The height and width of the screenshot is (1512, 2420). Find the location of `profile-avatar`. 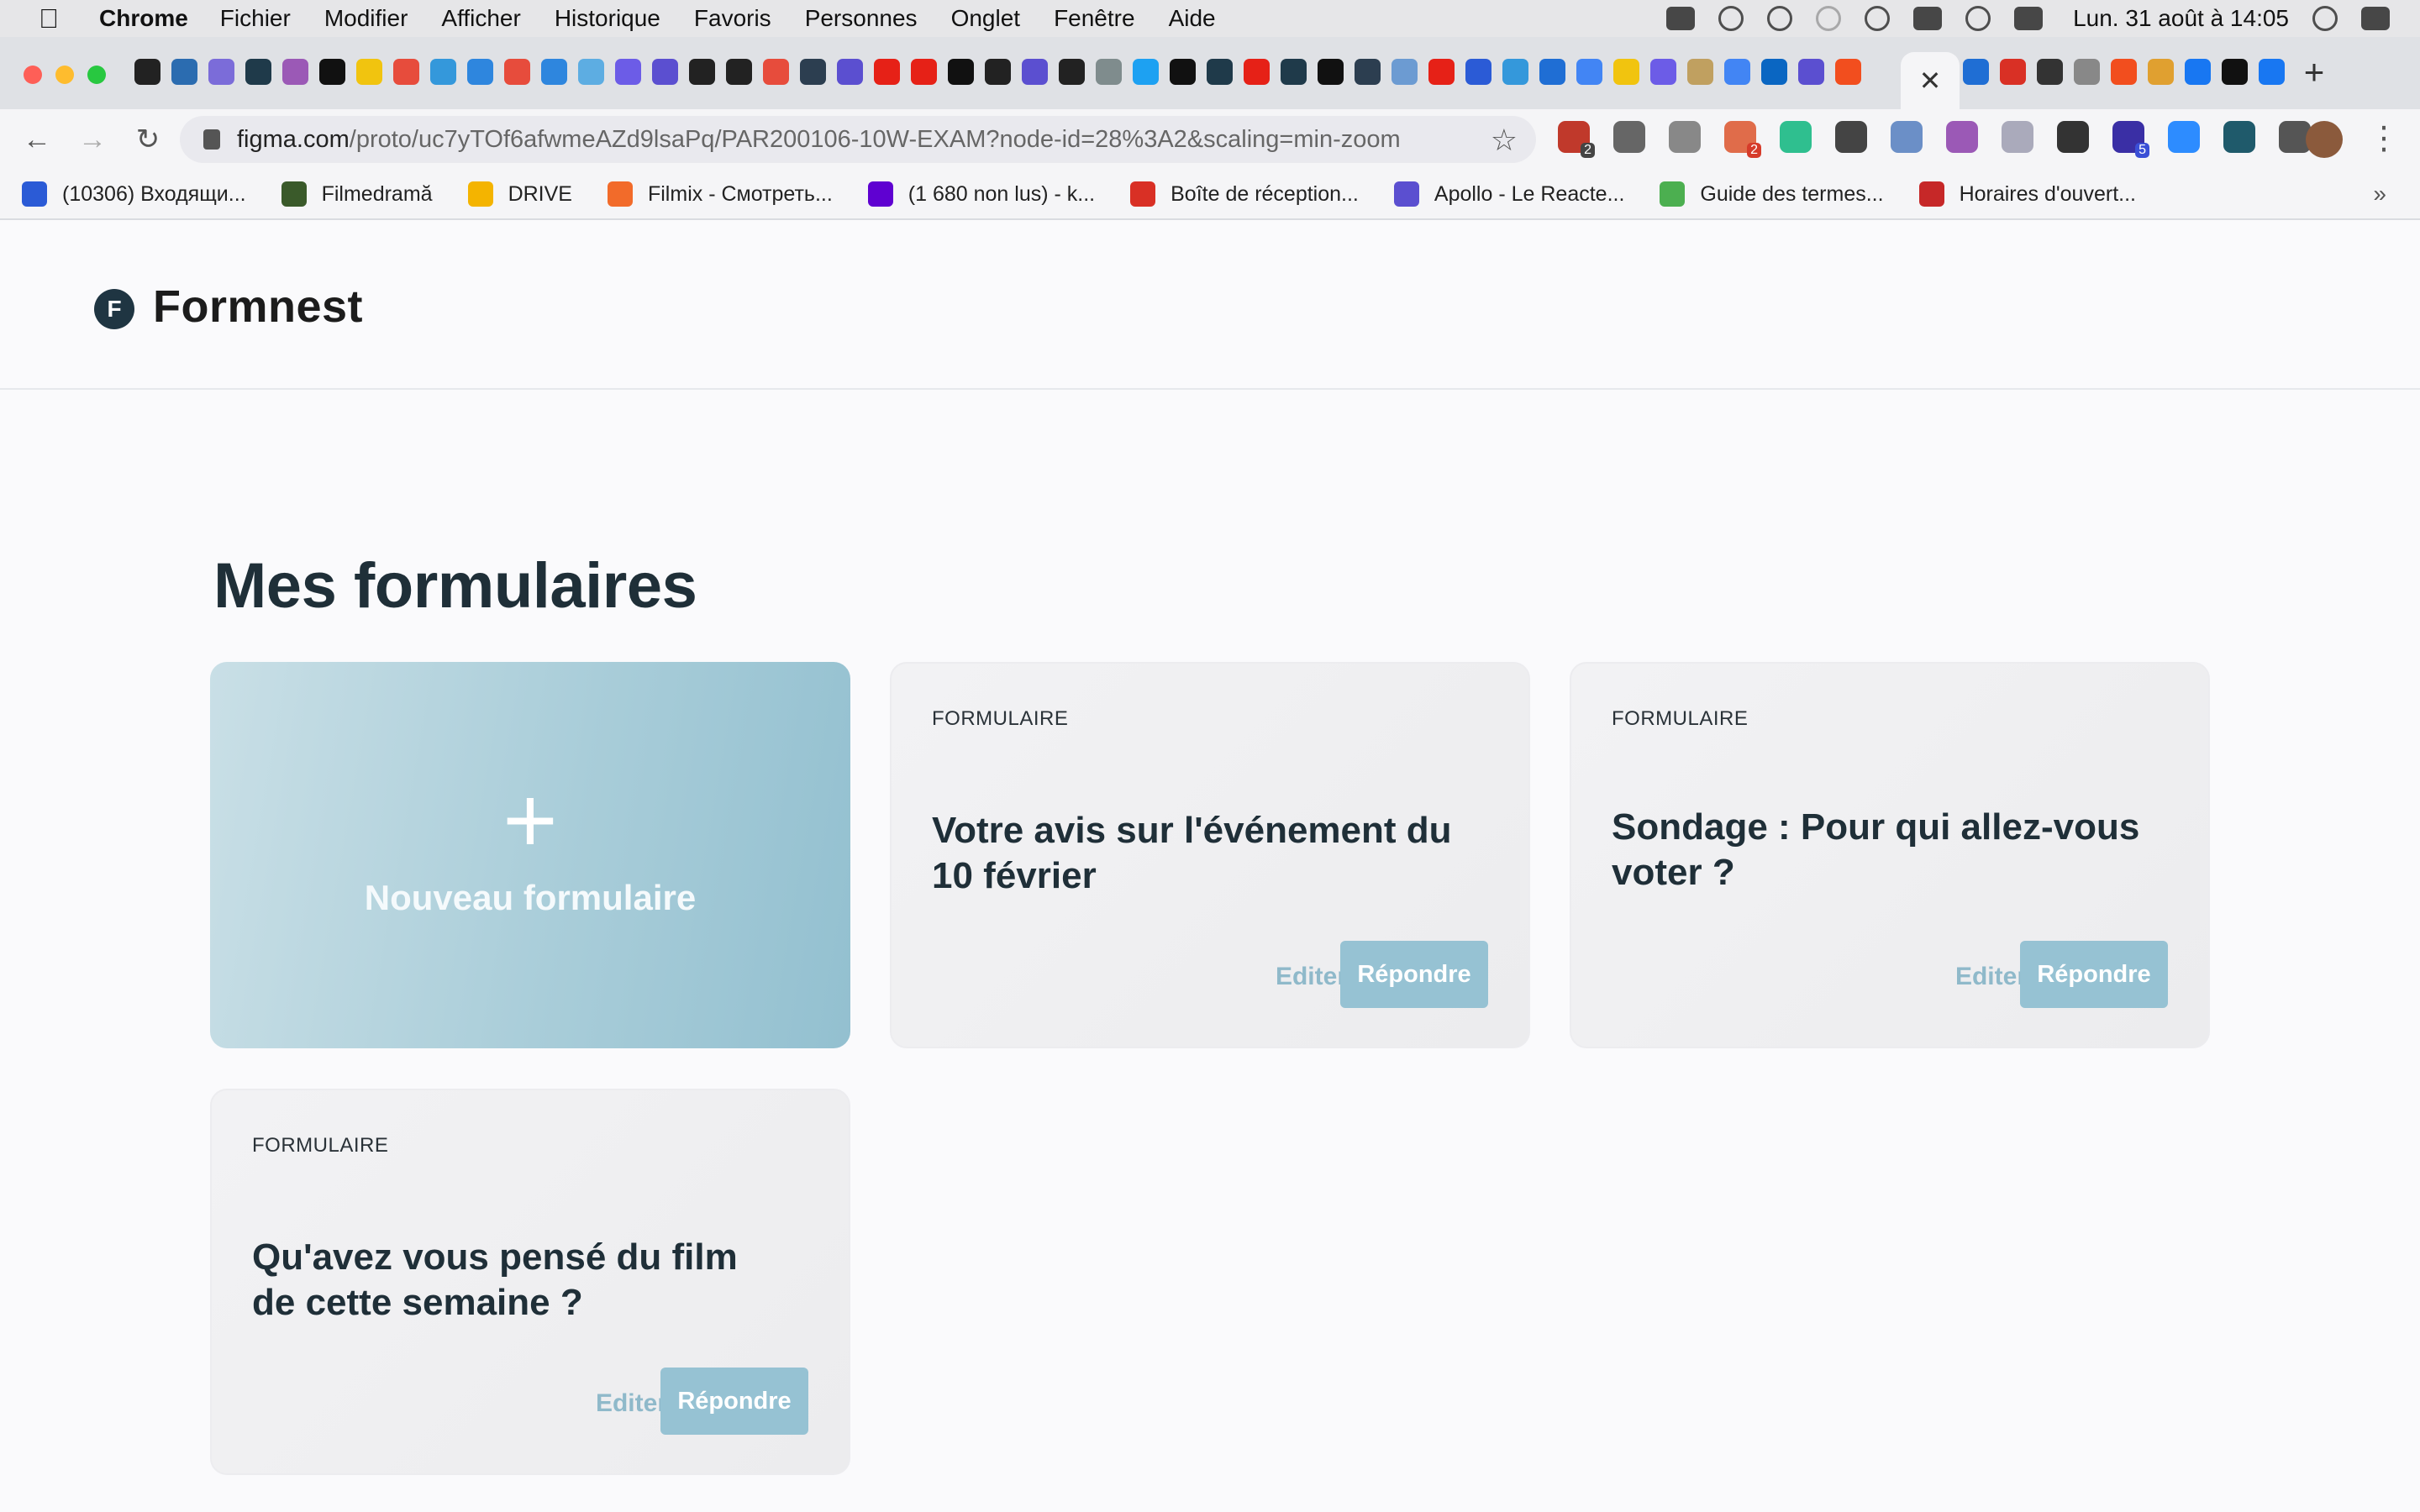

profile-avatar is located at coordinates (2325, 139).